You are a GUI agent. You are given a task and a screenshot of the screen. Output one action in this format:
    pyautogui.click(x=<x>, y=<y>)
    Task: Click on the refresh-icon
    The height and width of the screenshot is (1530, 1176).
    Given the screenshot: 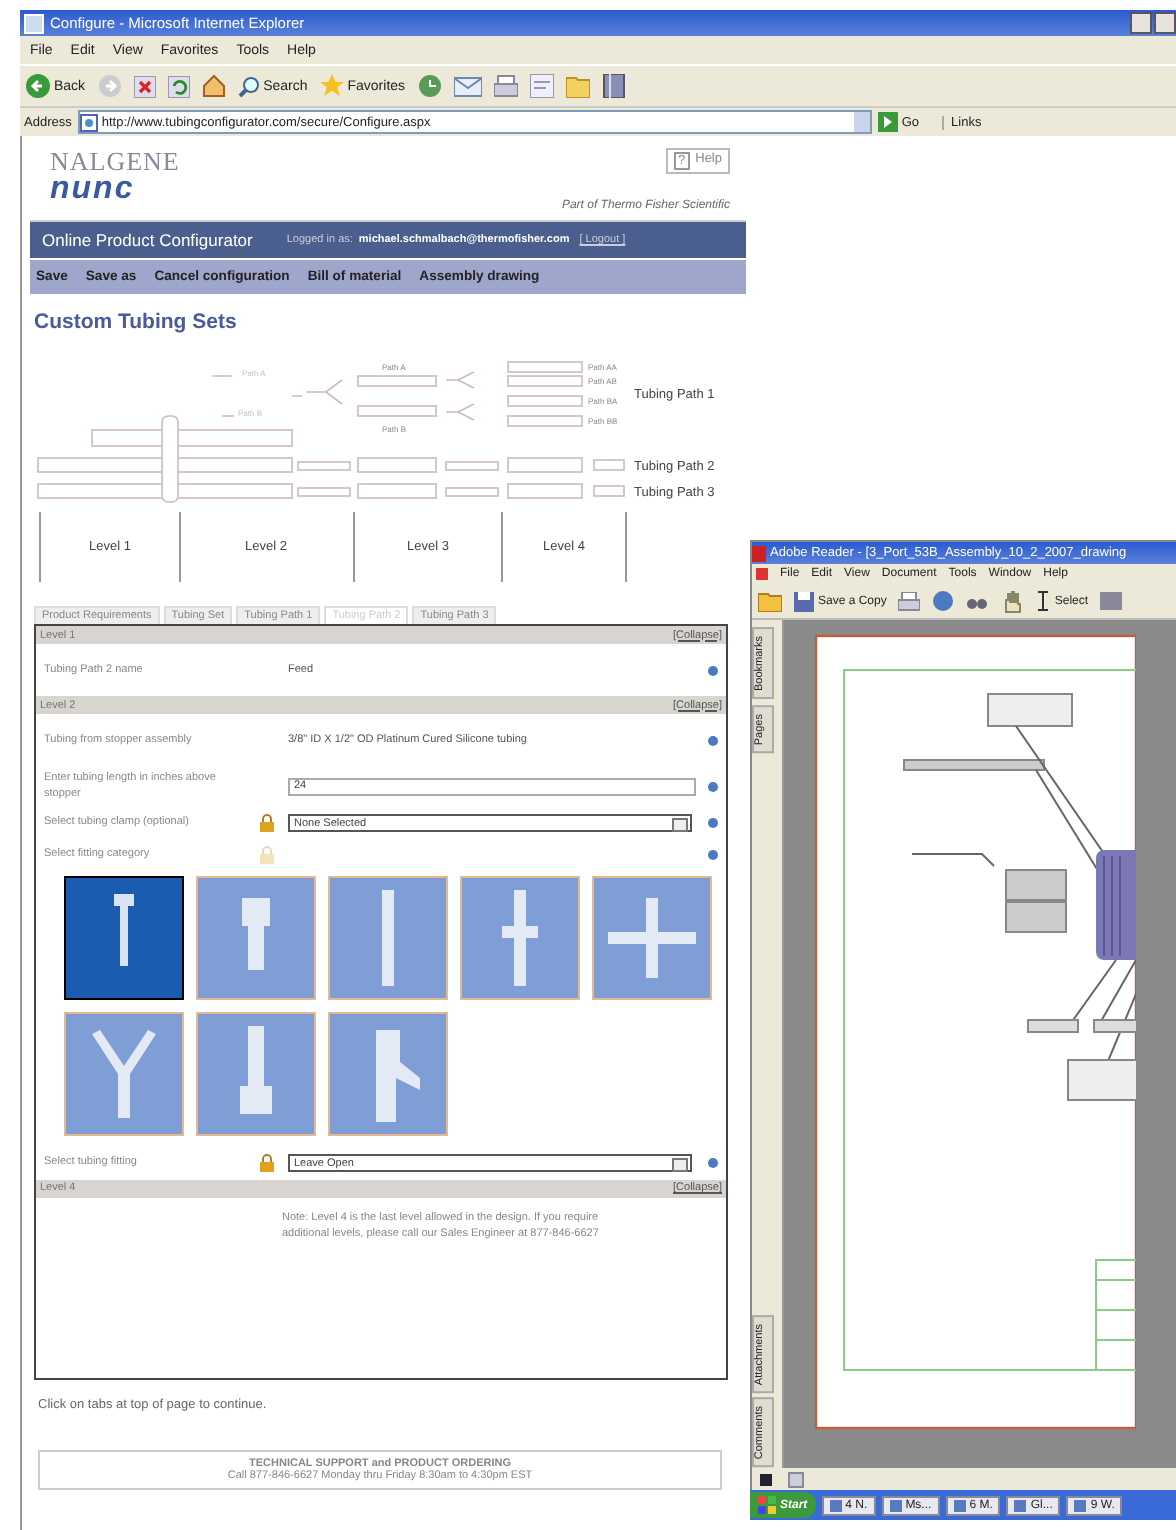 What is the action you would take?
    pyautogui.click(x=178, y=86)
    